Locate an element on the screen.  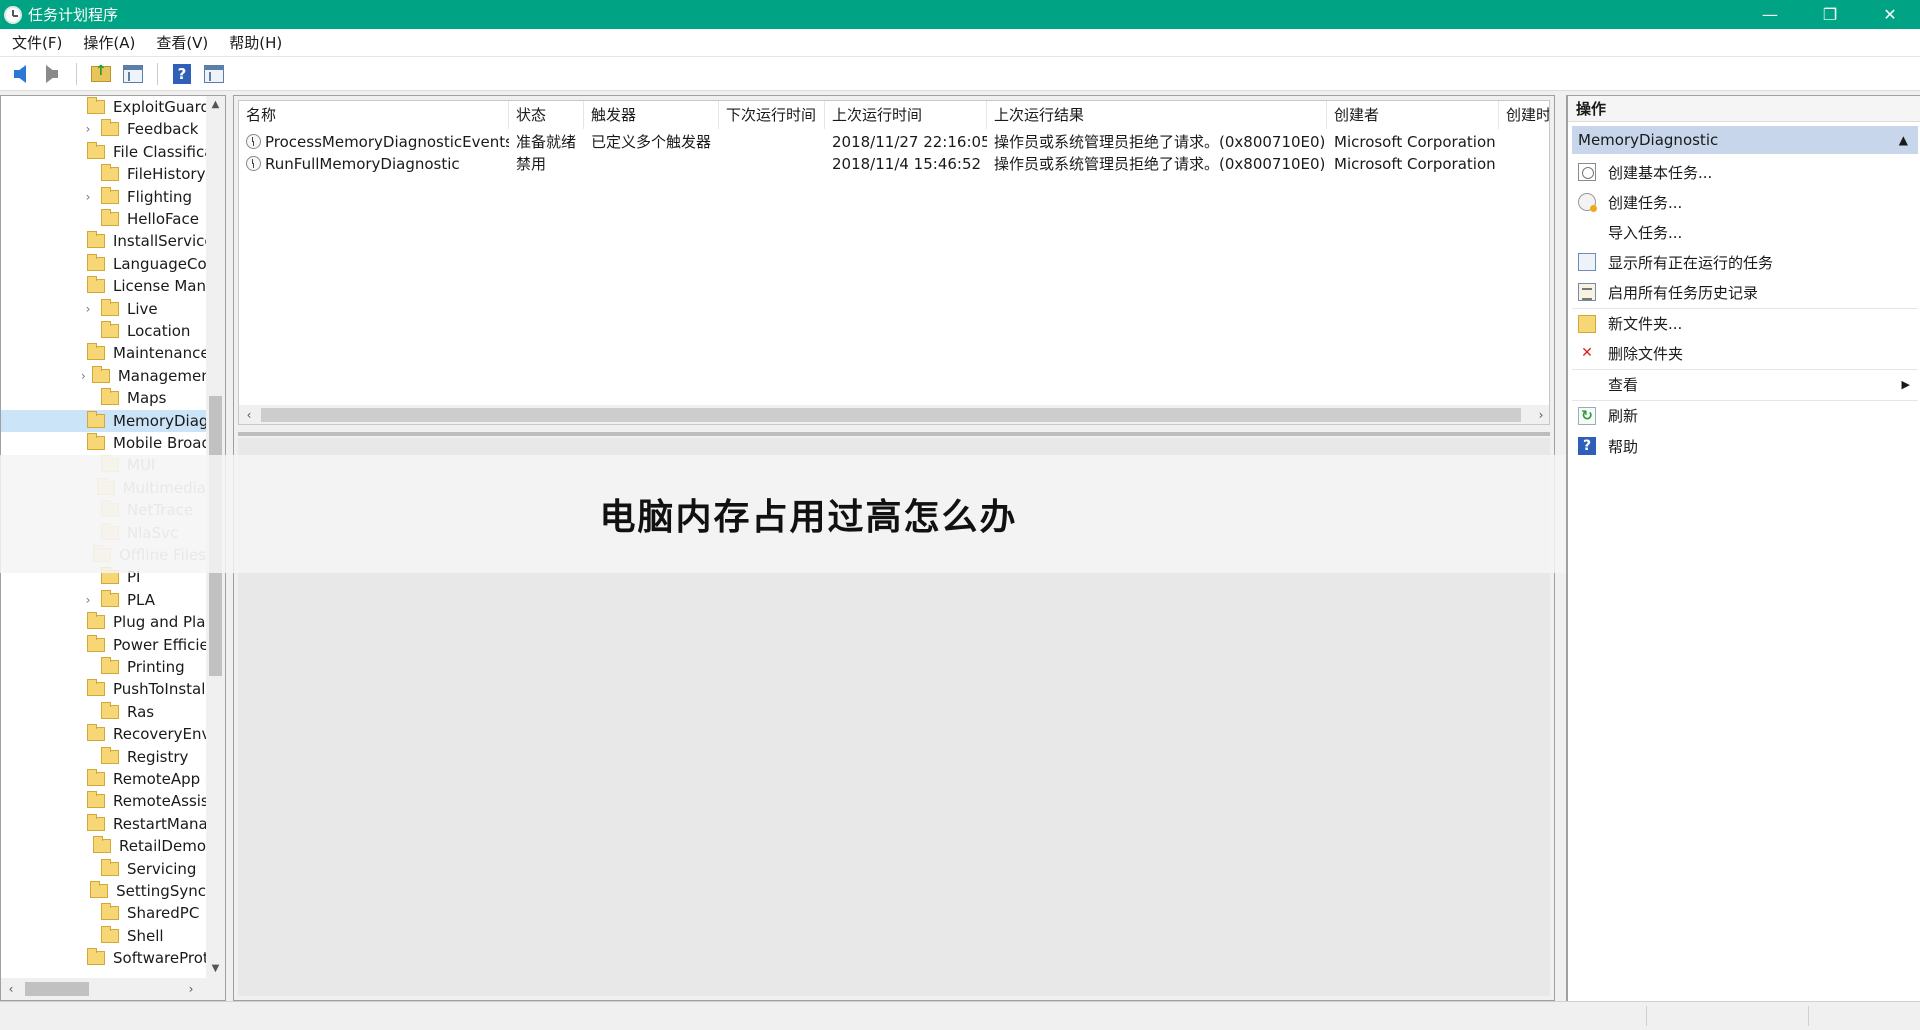
tree-item-retaildemo: RetailDemo is located at coordinates (103, 846).